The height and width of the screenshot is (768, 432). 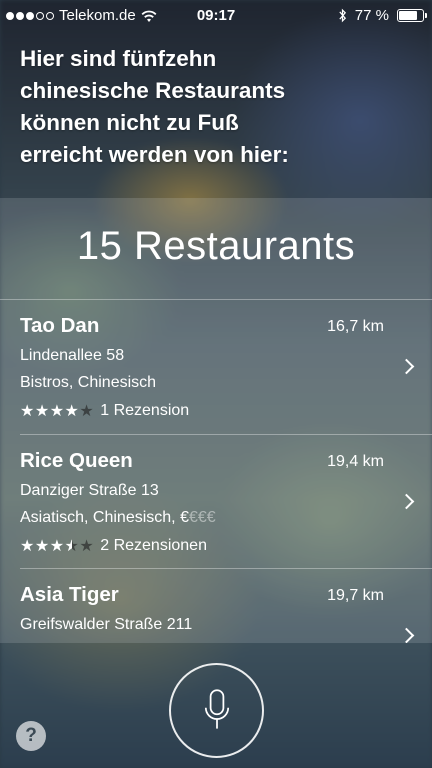 I want to click on review-count: 2 Rezensionen, so click(x=153, y=545).